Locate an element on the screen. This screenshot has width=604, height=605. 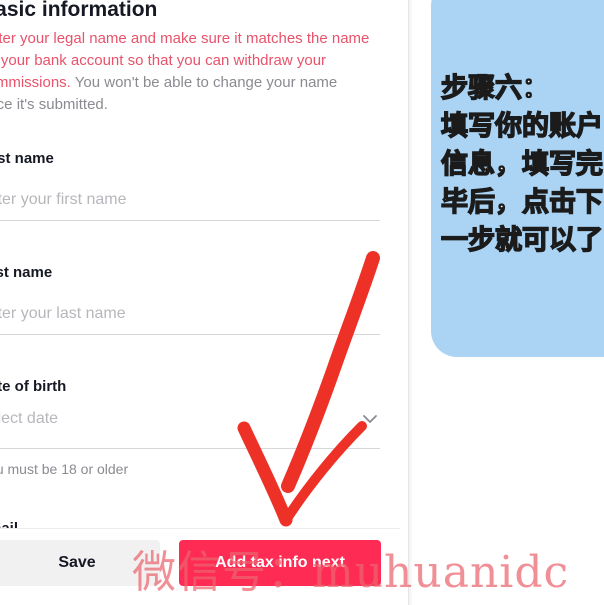
date-of-birth-select: Select date is located at coordinates (190, 424).